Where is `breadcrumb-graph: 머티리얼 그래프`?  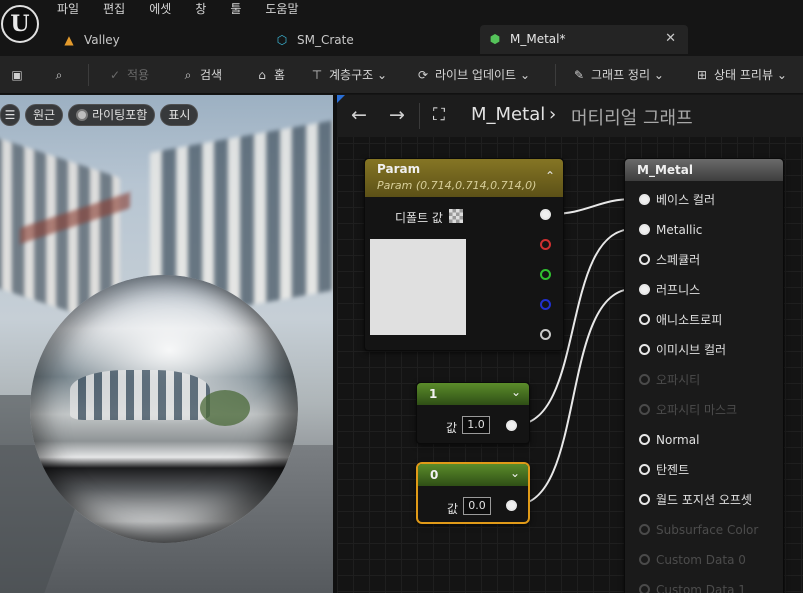
breadcrumb-graph: 머티리얼 그래프 is located at coordinates (632, 118).